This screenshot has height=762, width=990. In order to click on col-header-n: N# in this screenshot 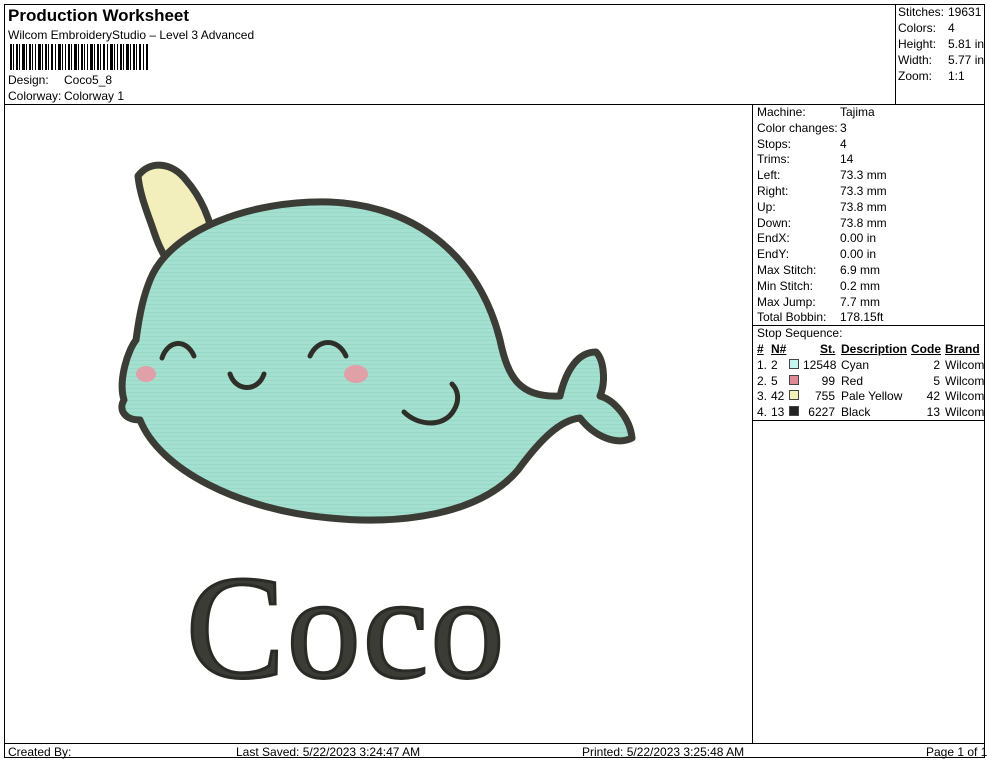, I will do `click(779, 349)`.